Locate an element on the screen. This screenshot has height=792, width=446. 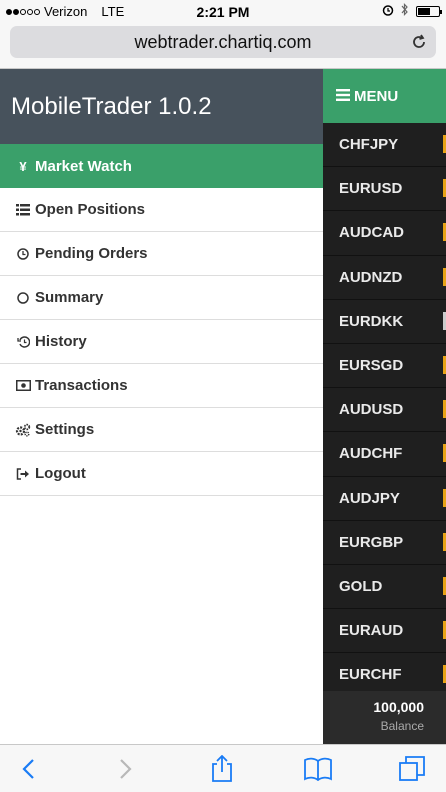
market-row: AUDNZD is located at coordinates (384, 278).